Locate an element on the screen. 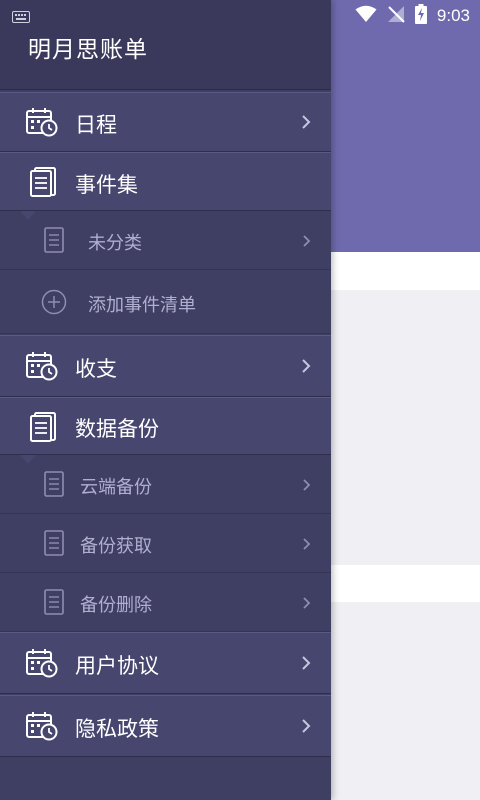  menu-label-events: 事件集 is located at coordinates (106, 185).